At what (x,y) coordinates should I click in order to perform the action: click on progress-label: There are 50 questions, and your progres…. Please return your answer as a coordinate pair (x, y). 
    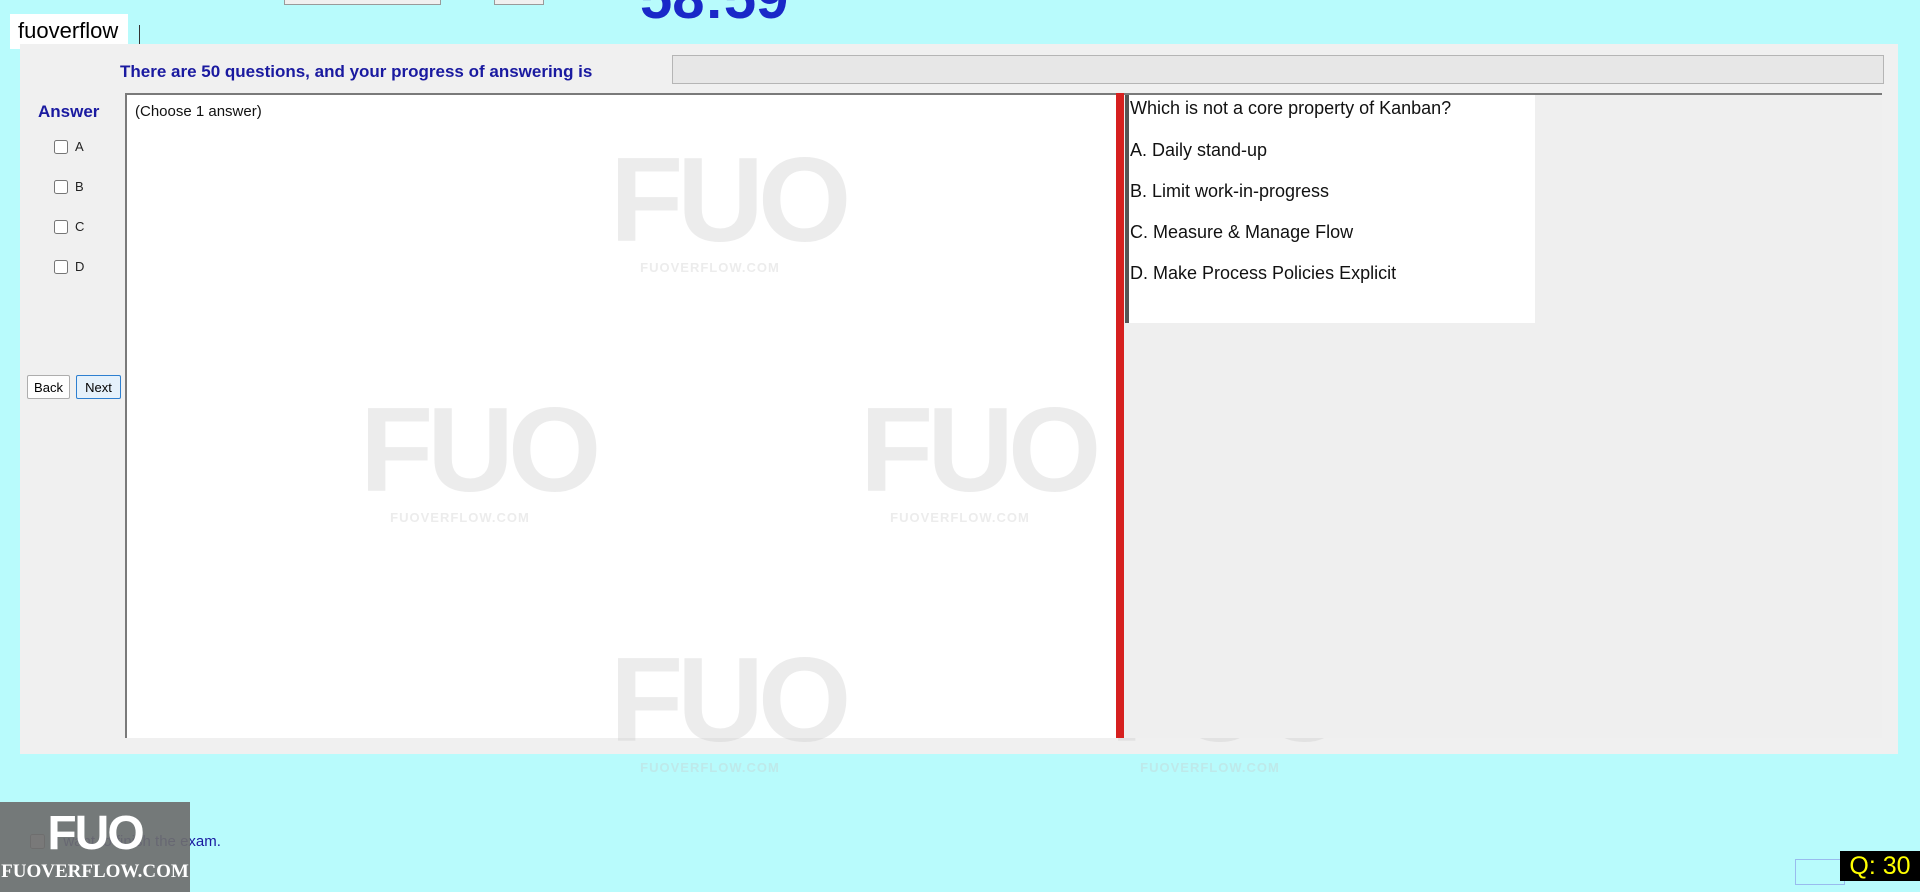
    Looking at the image, I should click on (356, 71).